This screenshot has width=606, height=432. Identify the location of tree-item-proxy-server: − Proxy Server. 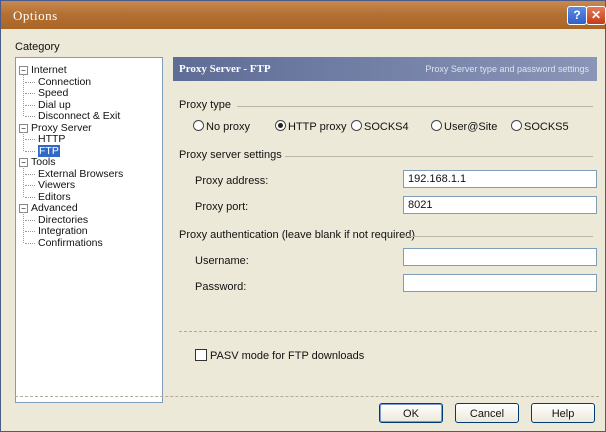
(55, 128).